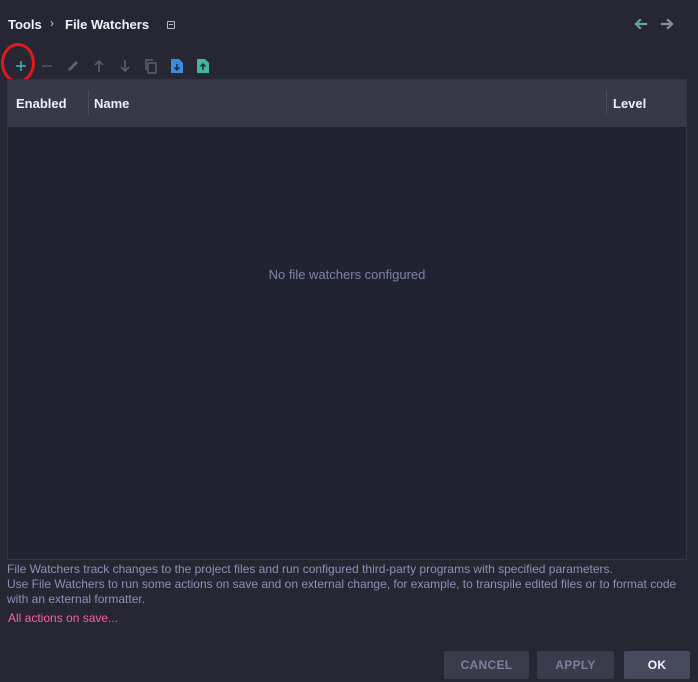 This screenshot has width=698, height=682. I want to click on back-arrow-icon, so click(641, 24).